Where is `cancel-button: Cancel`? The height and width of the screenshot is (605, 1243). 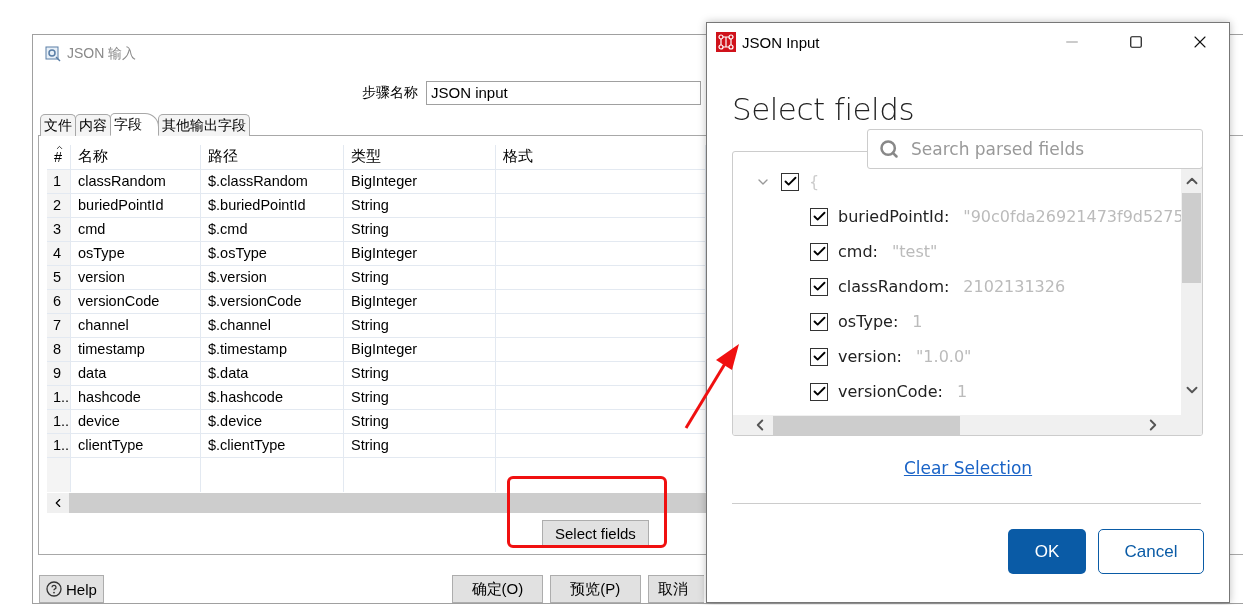
cancel-button: Cancel is located at coordinates (1151, 551).